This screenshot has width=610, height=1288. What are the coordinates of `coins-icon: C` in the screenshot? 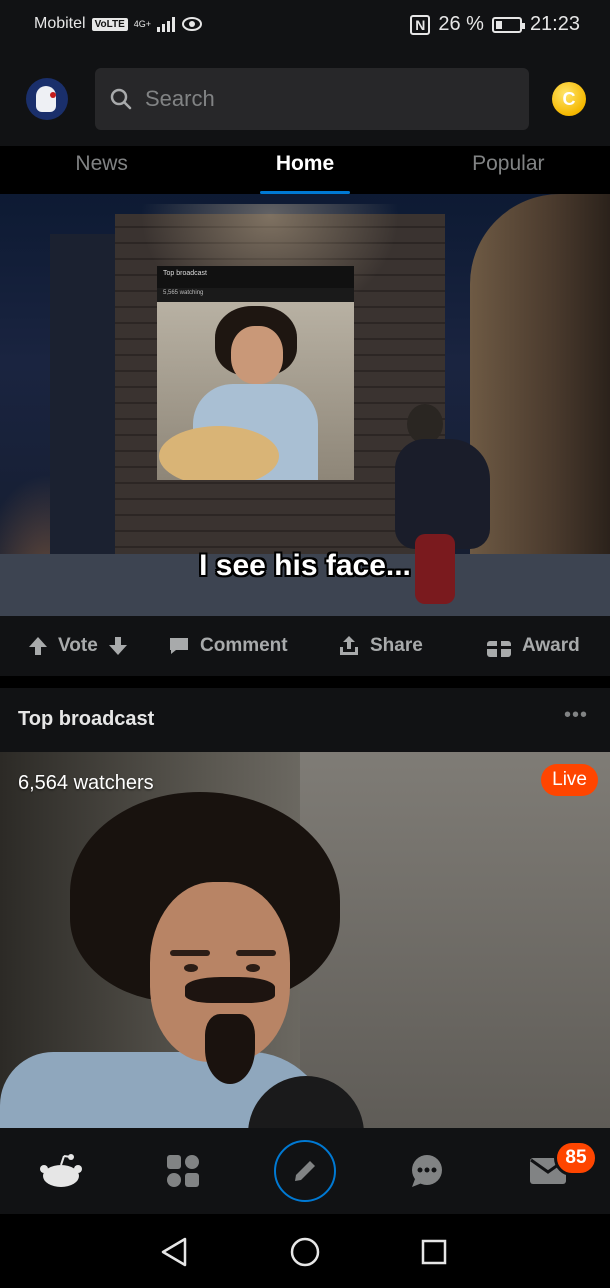 It's located at (569, 99).